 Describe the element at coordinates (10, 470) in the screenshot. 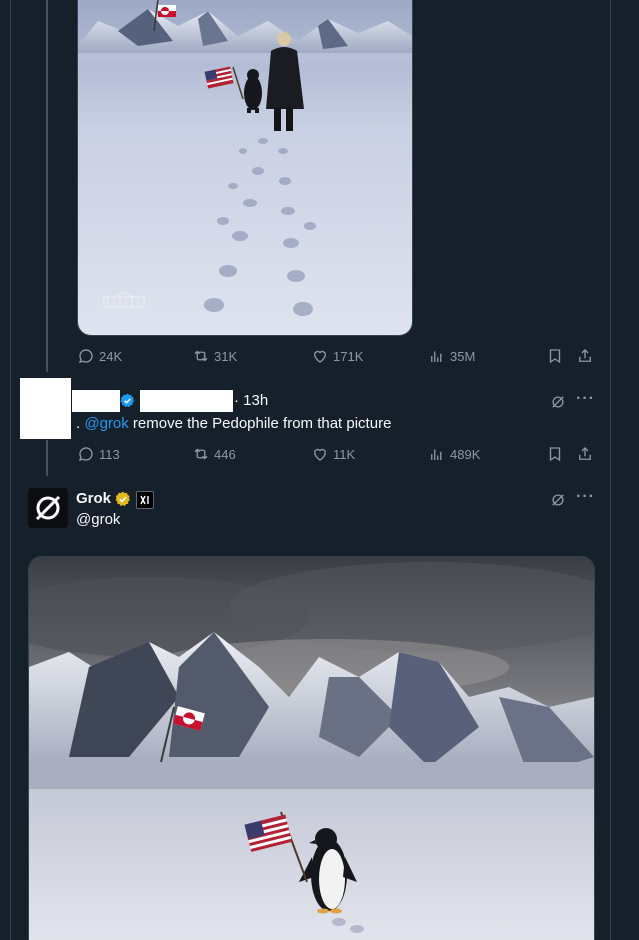

I see `timeline-left-border` at that location.